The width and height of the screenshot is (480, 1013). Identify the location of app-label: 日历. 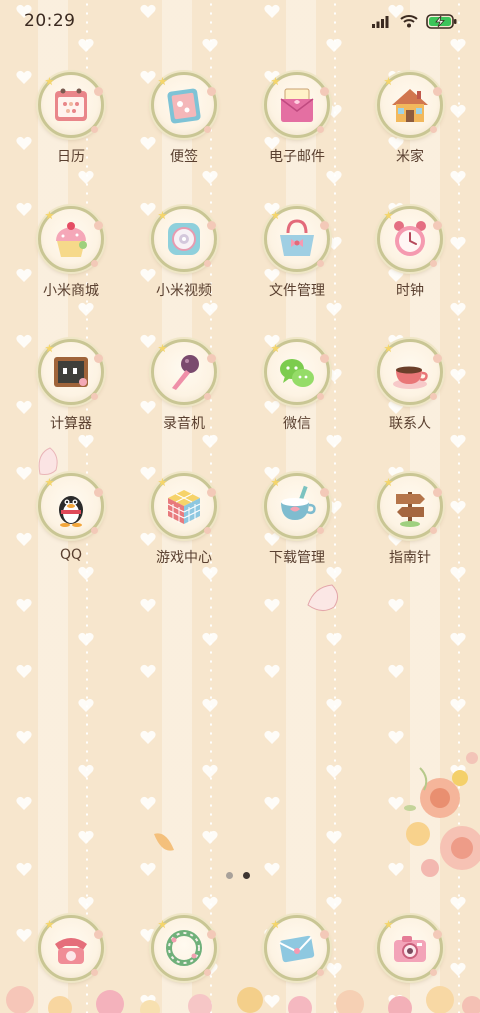
(71, 157).